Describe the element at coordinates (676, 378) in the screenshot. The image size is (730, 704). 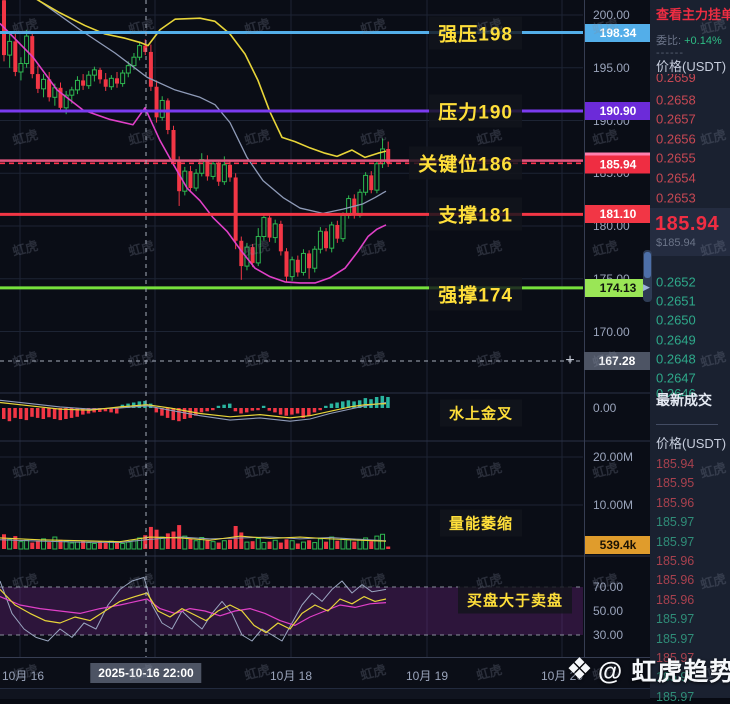
I see `bid-row: 0.2647` at that location.